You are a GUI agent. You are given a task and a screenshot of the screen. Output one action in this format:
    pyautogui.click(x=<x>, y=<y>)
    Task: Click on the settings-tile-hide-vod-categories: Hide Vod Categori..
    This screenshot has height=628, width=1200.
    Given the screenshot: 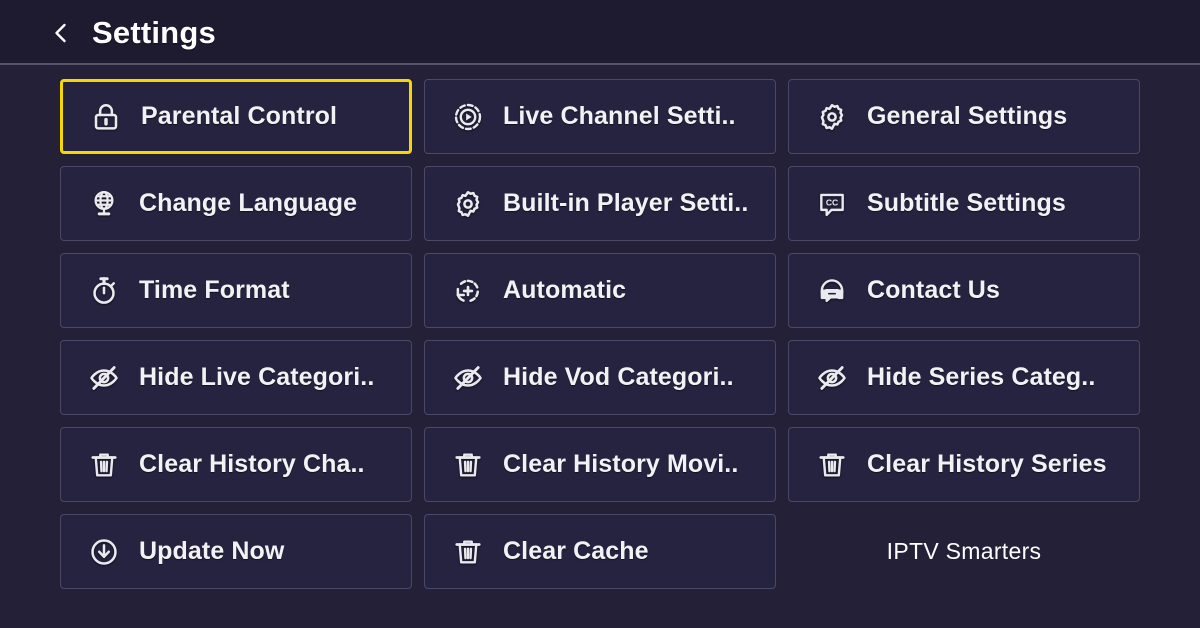 What is the action you would take?
    pyautogui.click(x=600, y=377)
    